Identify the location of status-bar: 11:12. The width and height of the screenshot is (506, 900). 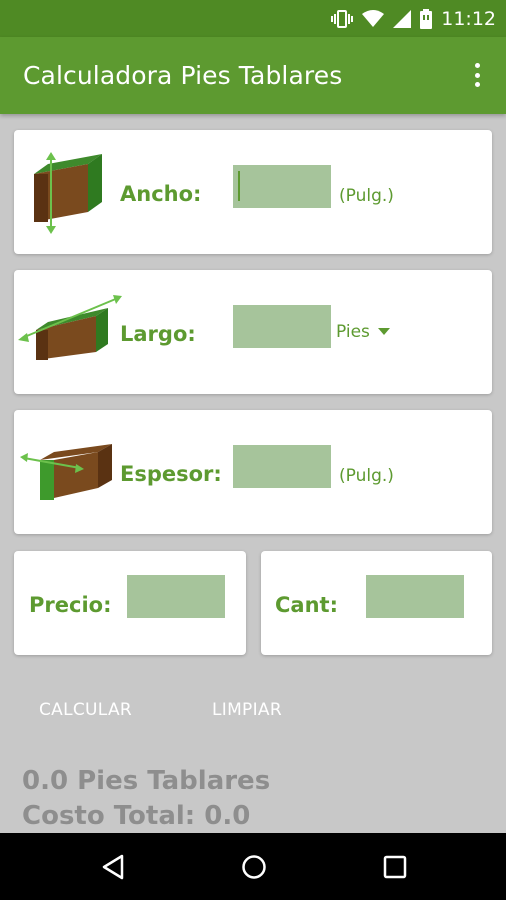
(253, 18).